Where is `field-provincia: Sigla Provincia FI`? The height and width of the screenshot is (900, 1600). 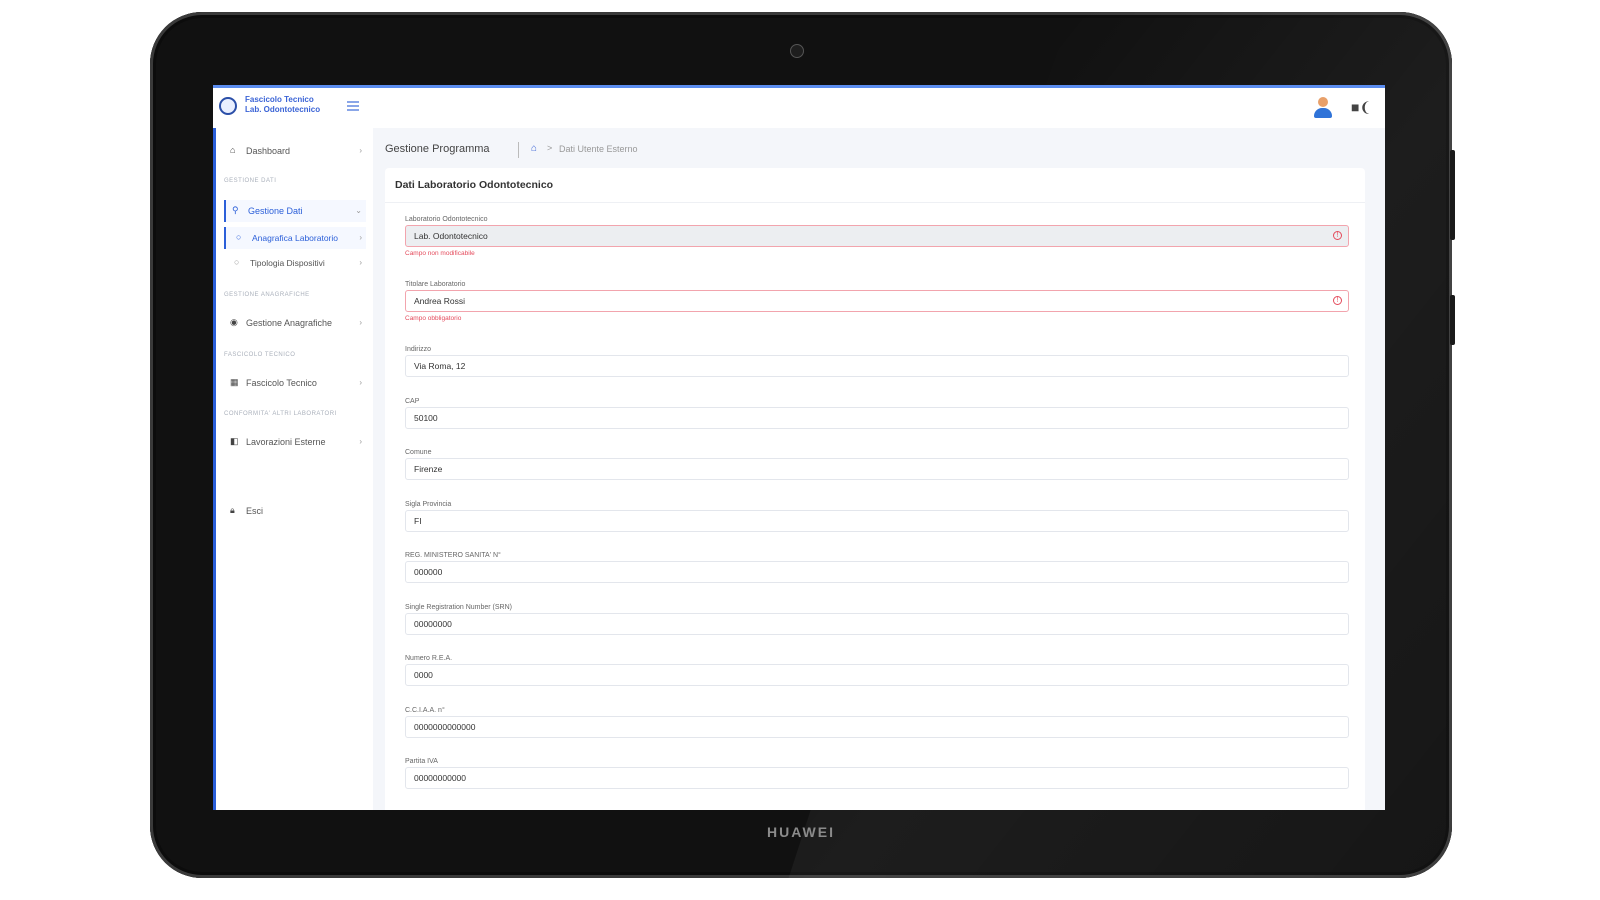
field-provincia: Sigla Provincia FI is located at coordinates (877, 515).